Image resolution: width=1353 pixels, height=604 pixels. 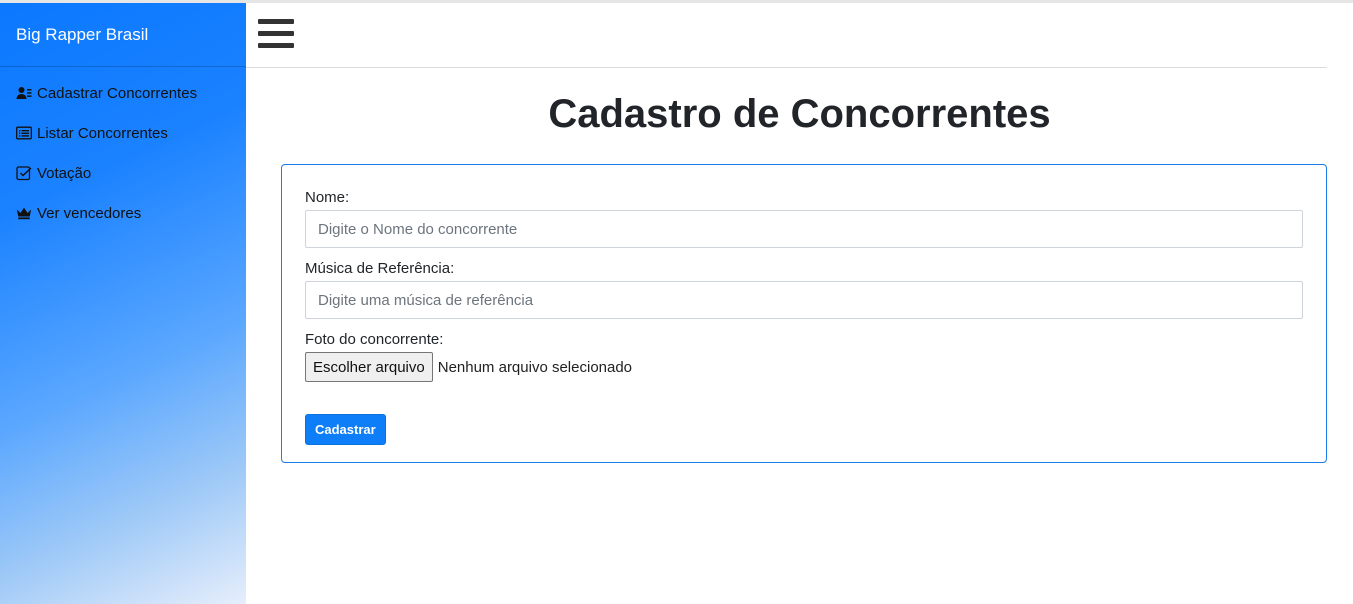 I want to click on submit-button: Cadastrar, so click(x=345, y=429).